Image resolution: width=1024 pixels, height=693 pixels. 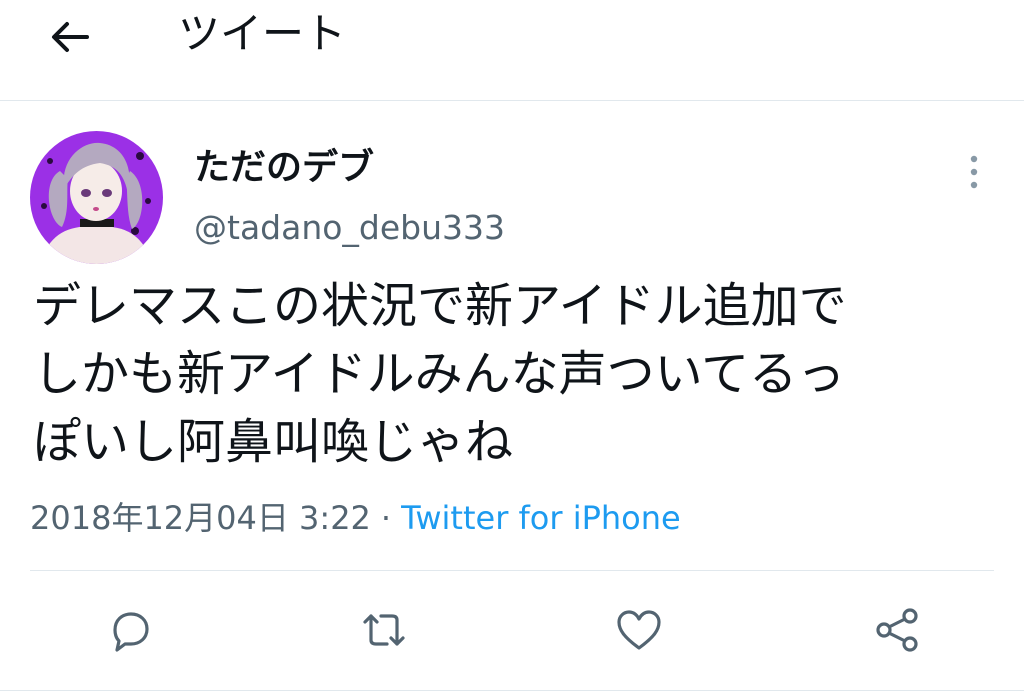 What do you see at coordinates (541, 518) in the screenshot?
I see `tweet-source-link: Twitter for iPhone` at bounding box center [541, 518].